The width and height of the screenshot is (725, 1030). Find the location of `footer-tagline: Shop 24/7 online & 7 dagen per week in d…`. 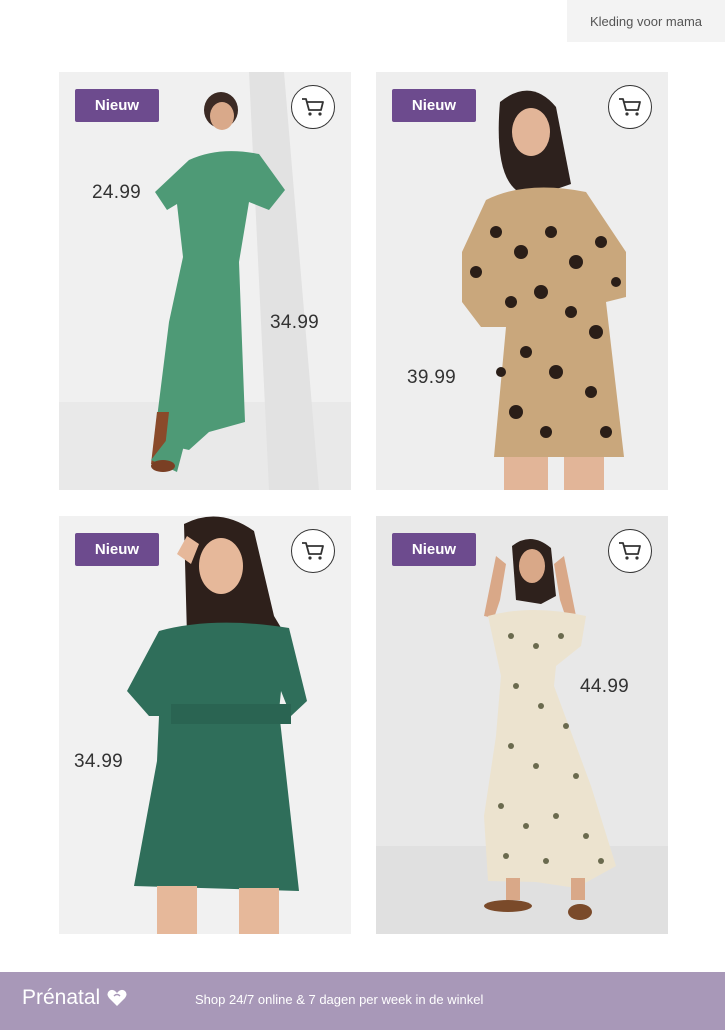

footer-tagline: Shop 24/7 online & 7 dagen per week in d… is located at coordinates (339, 999).